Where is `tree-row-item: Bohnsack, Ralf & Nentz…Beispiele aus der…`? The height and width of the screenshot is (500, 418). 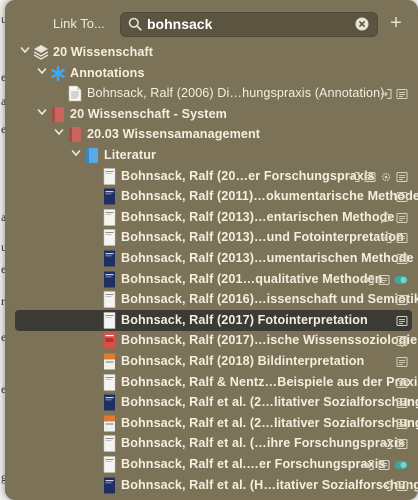
tree-row-item: Bohnsack, Ralf & Nentz…Beispiele aus der… is located at coordinates (211, 382).